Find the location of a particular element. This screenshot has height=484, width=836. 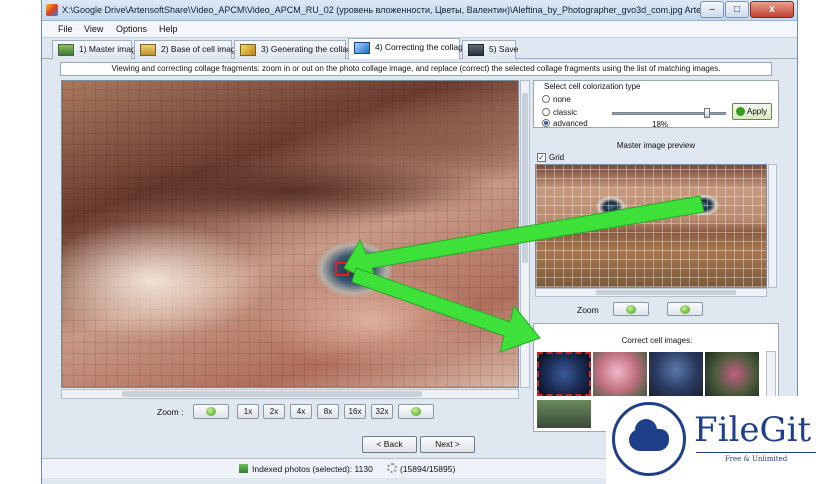

preview-grid-overlay is located at coordinates (651, 226).